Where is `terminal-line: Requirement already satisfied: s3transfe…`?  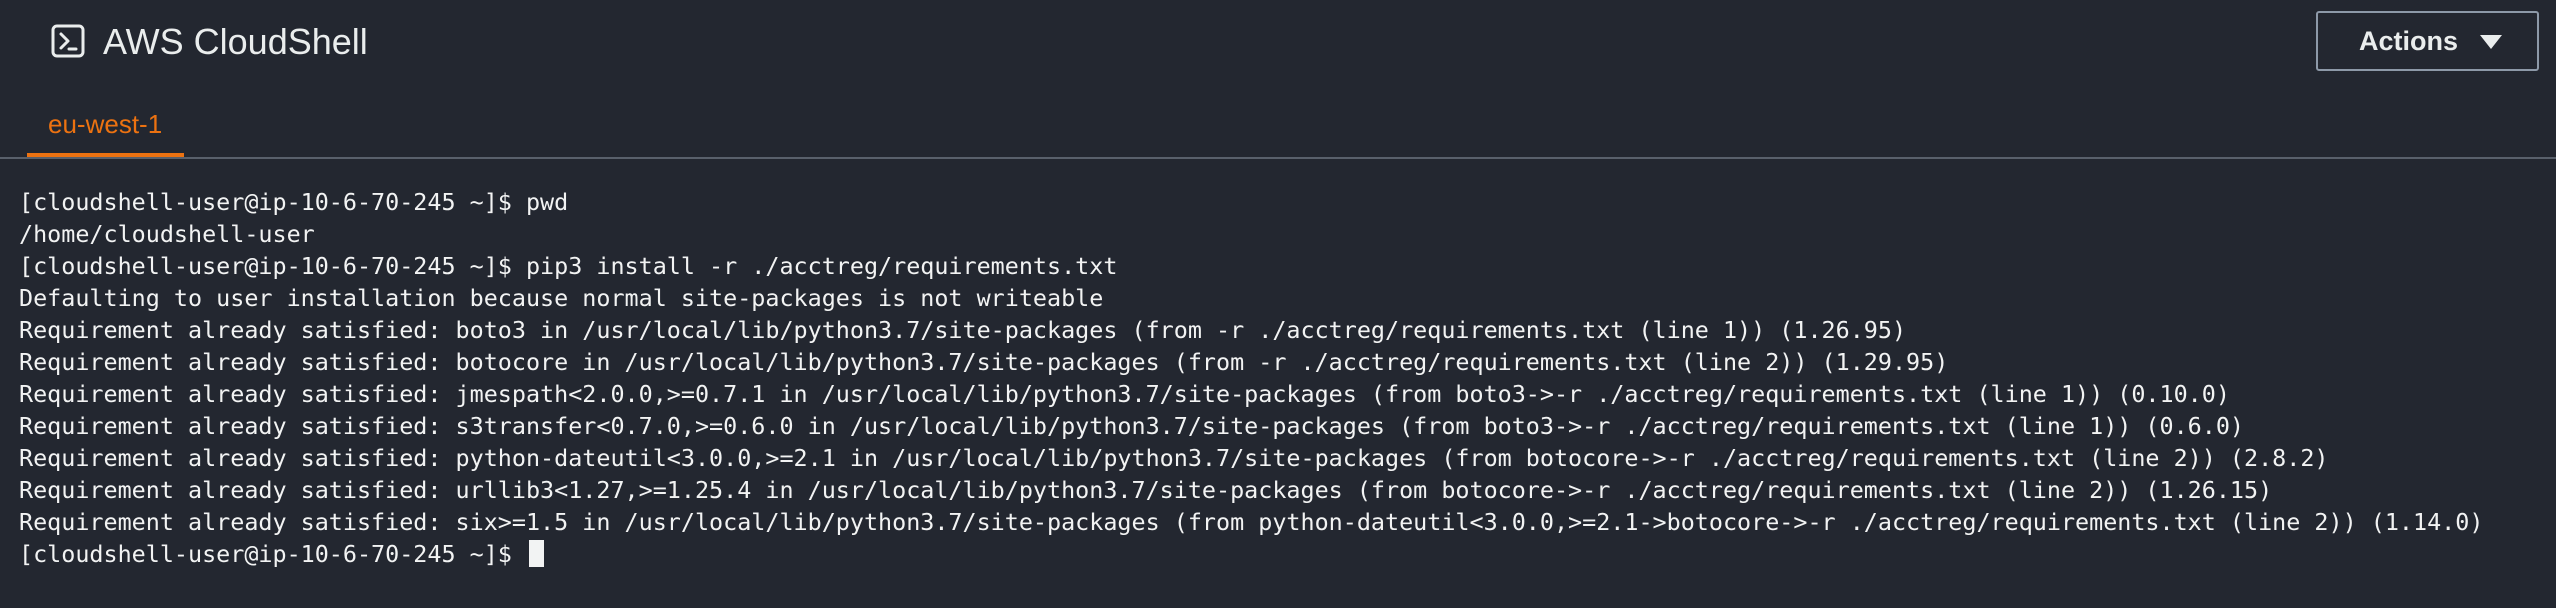
terminal-line: Requirement already satisfied: s3transfe… is located at coordinates (1132, 426).